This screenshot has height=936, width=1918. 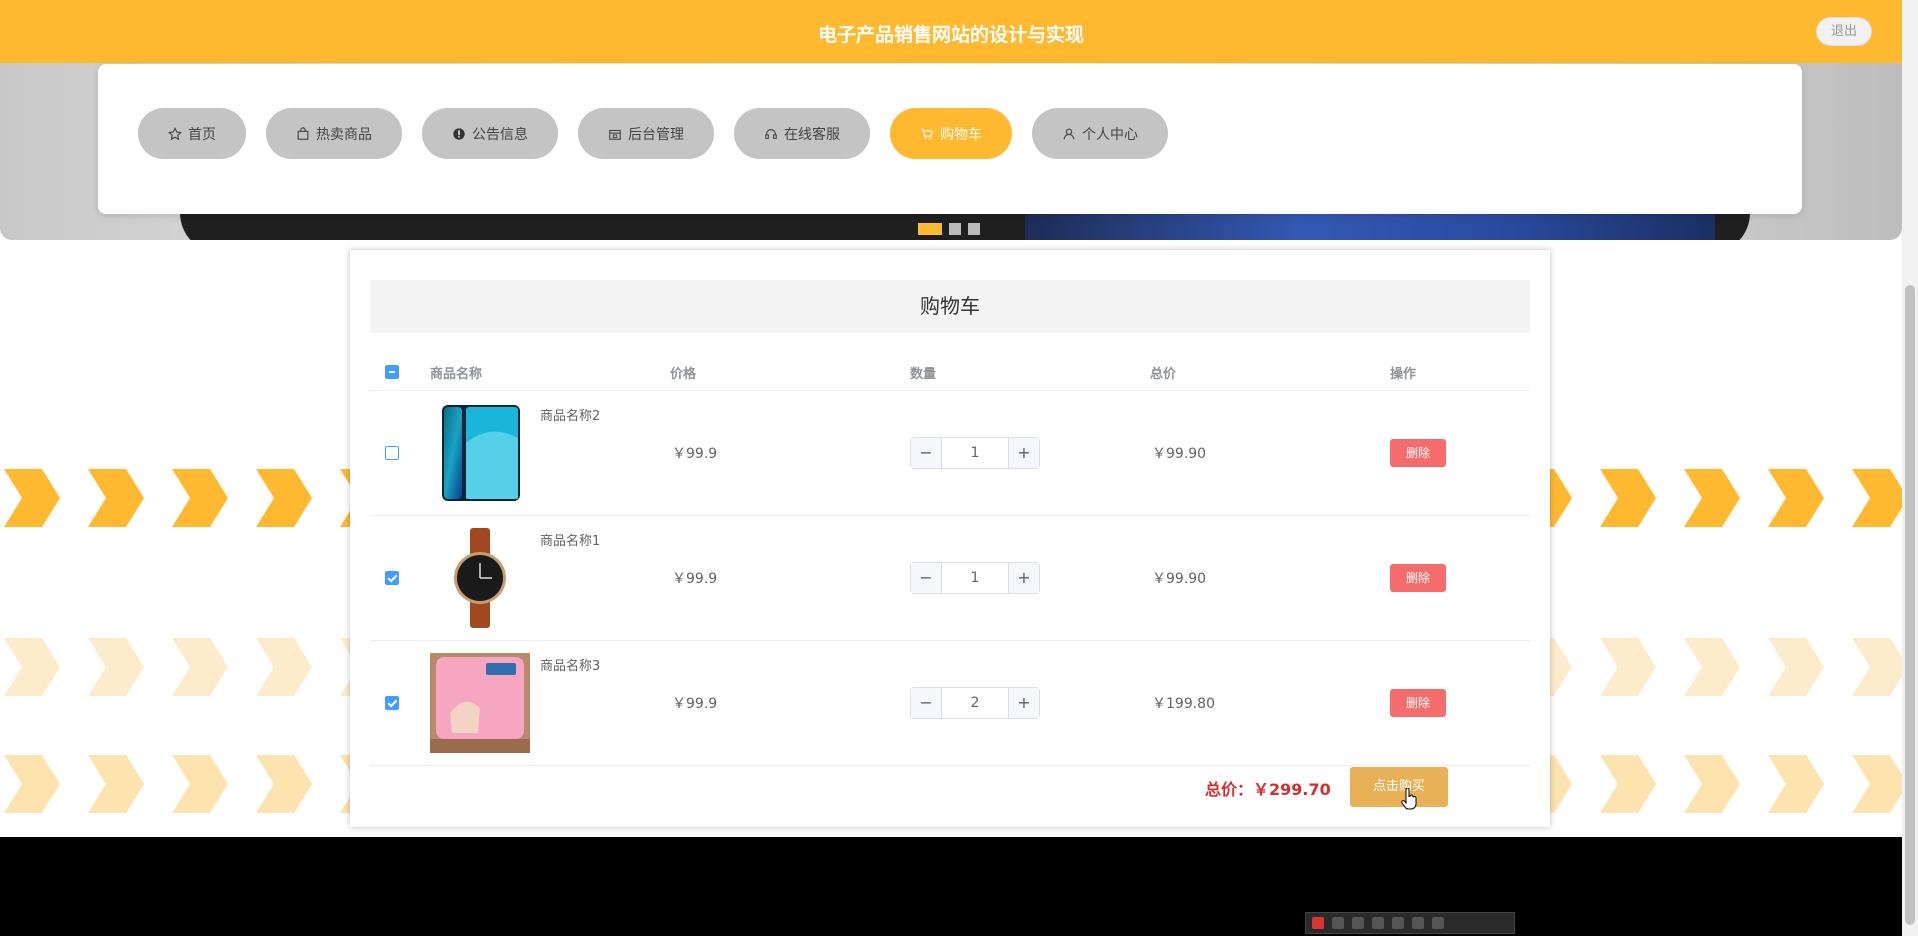 What do you see at coordinates (175, 133) in the screenshot?
I see `star-icon` at bounding box center [175, 133].